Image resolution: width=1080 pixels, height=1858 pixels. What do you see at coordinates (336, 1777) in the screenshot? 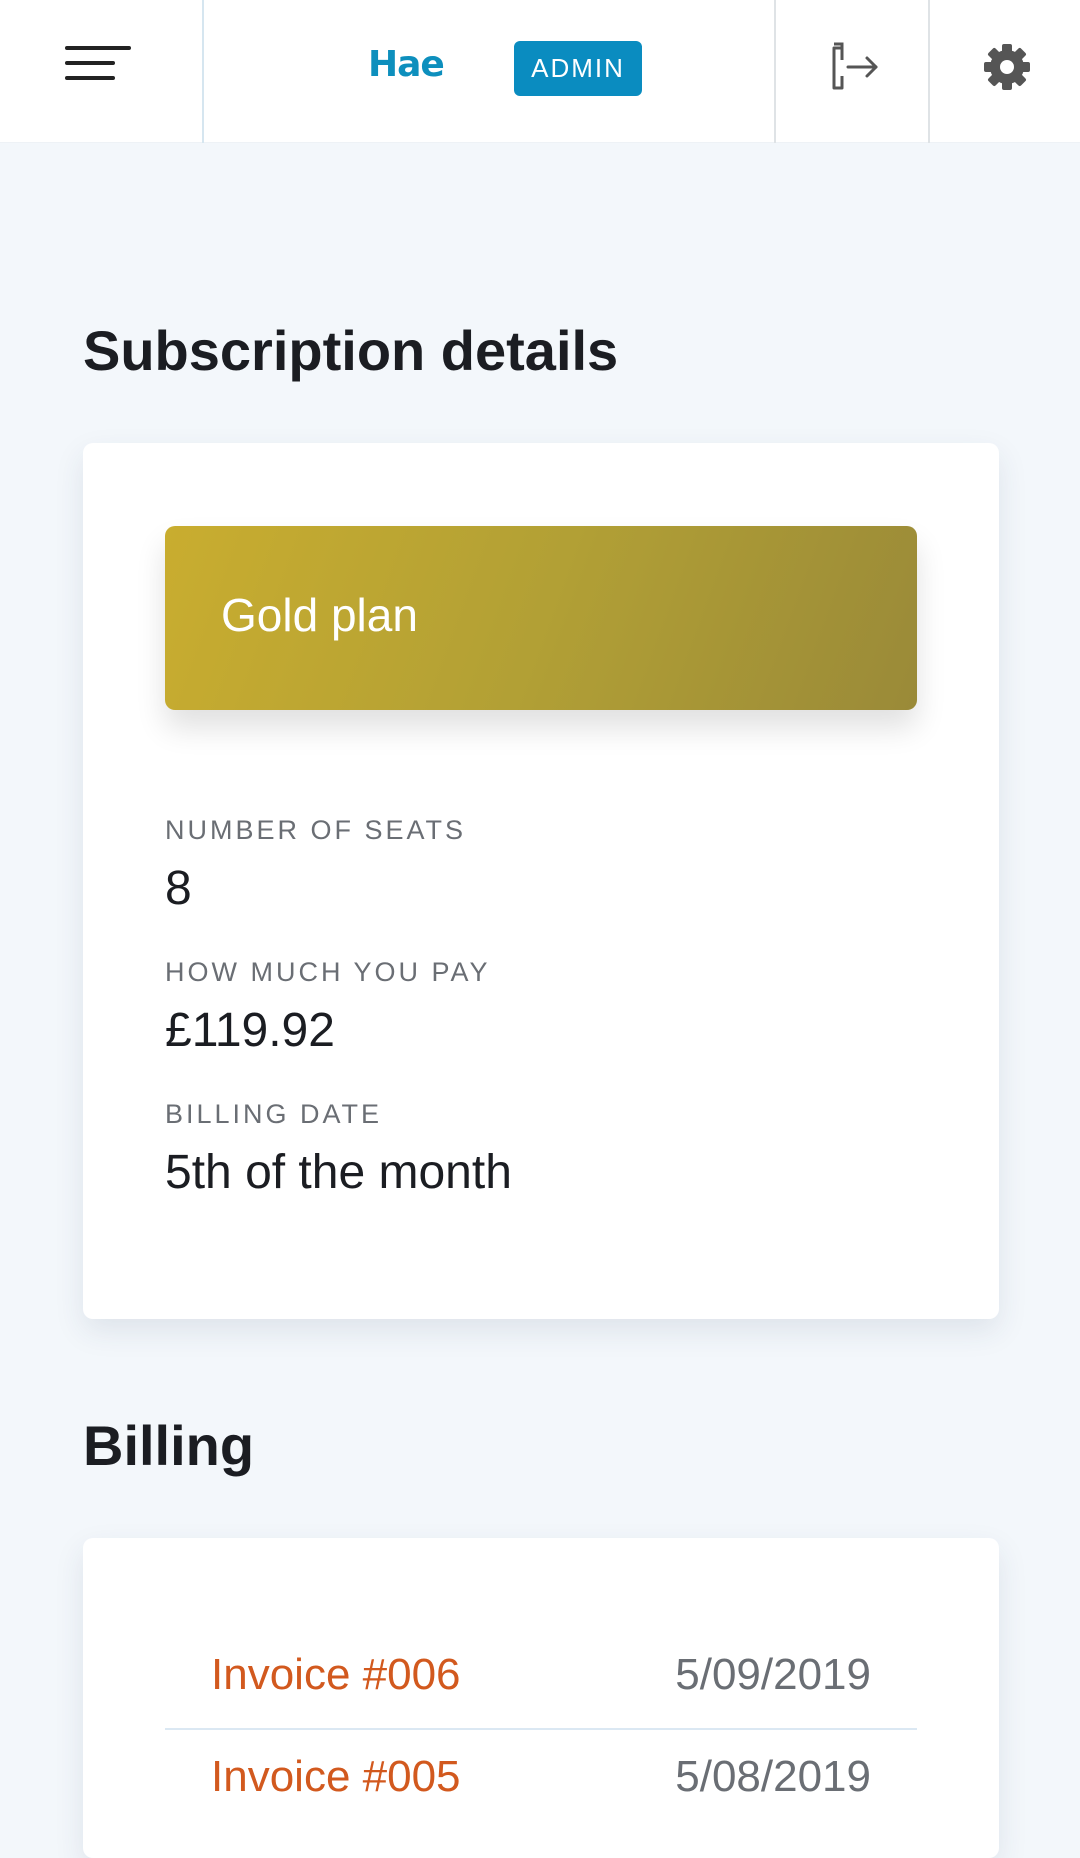
I see `invoice-link: Invoice #005` at bounding box center [336, 1777].